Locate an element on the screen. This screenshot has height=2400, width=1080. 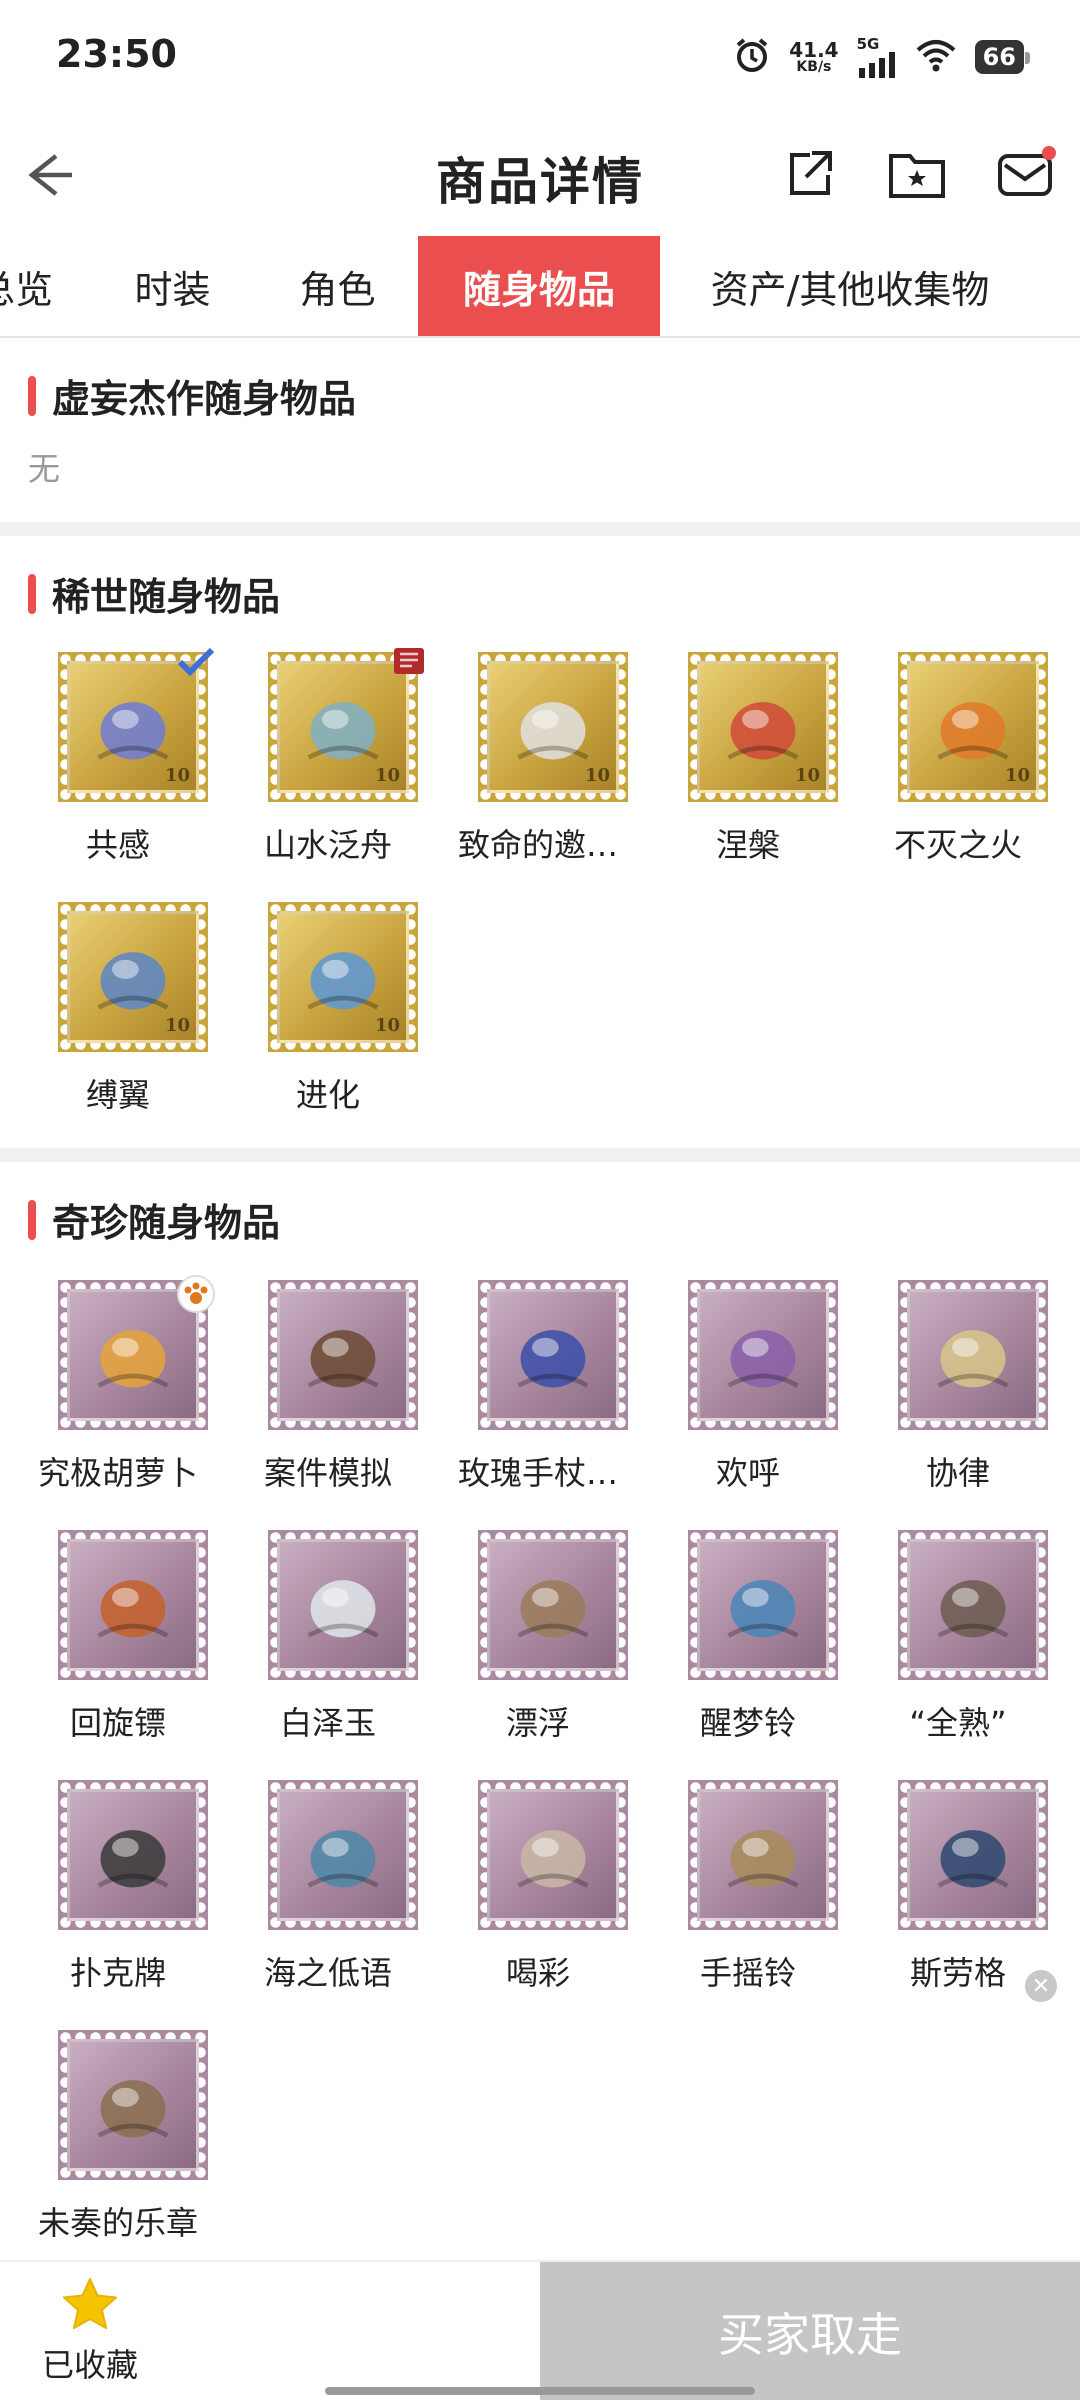
item-label: 手摇铃 is located at coordinates (747, 1973).